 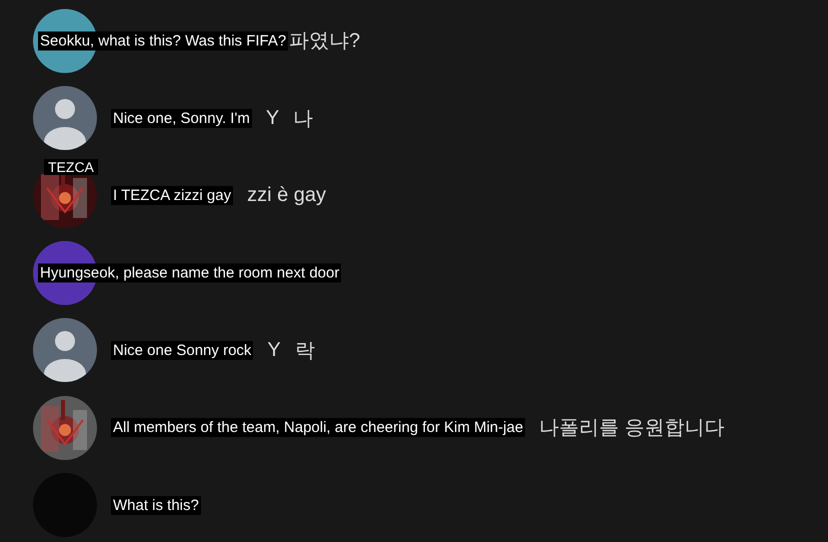 What do you see at coordinates (172, 196) in the screenshot?
I see `translated-comment: I TEZCA zizzi gay` at bounding box center [172, 196].